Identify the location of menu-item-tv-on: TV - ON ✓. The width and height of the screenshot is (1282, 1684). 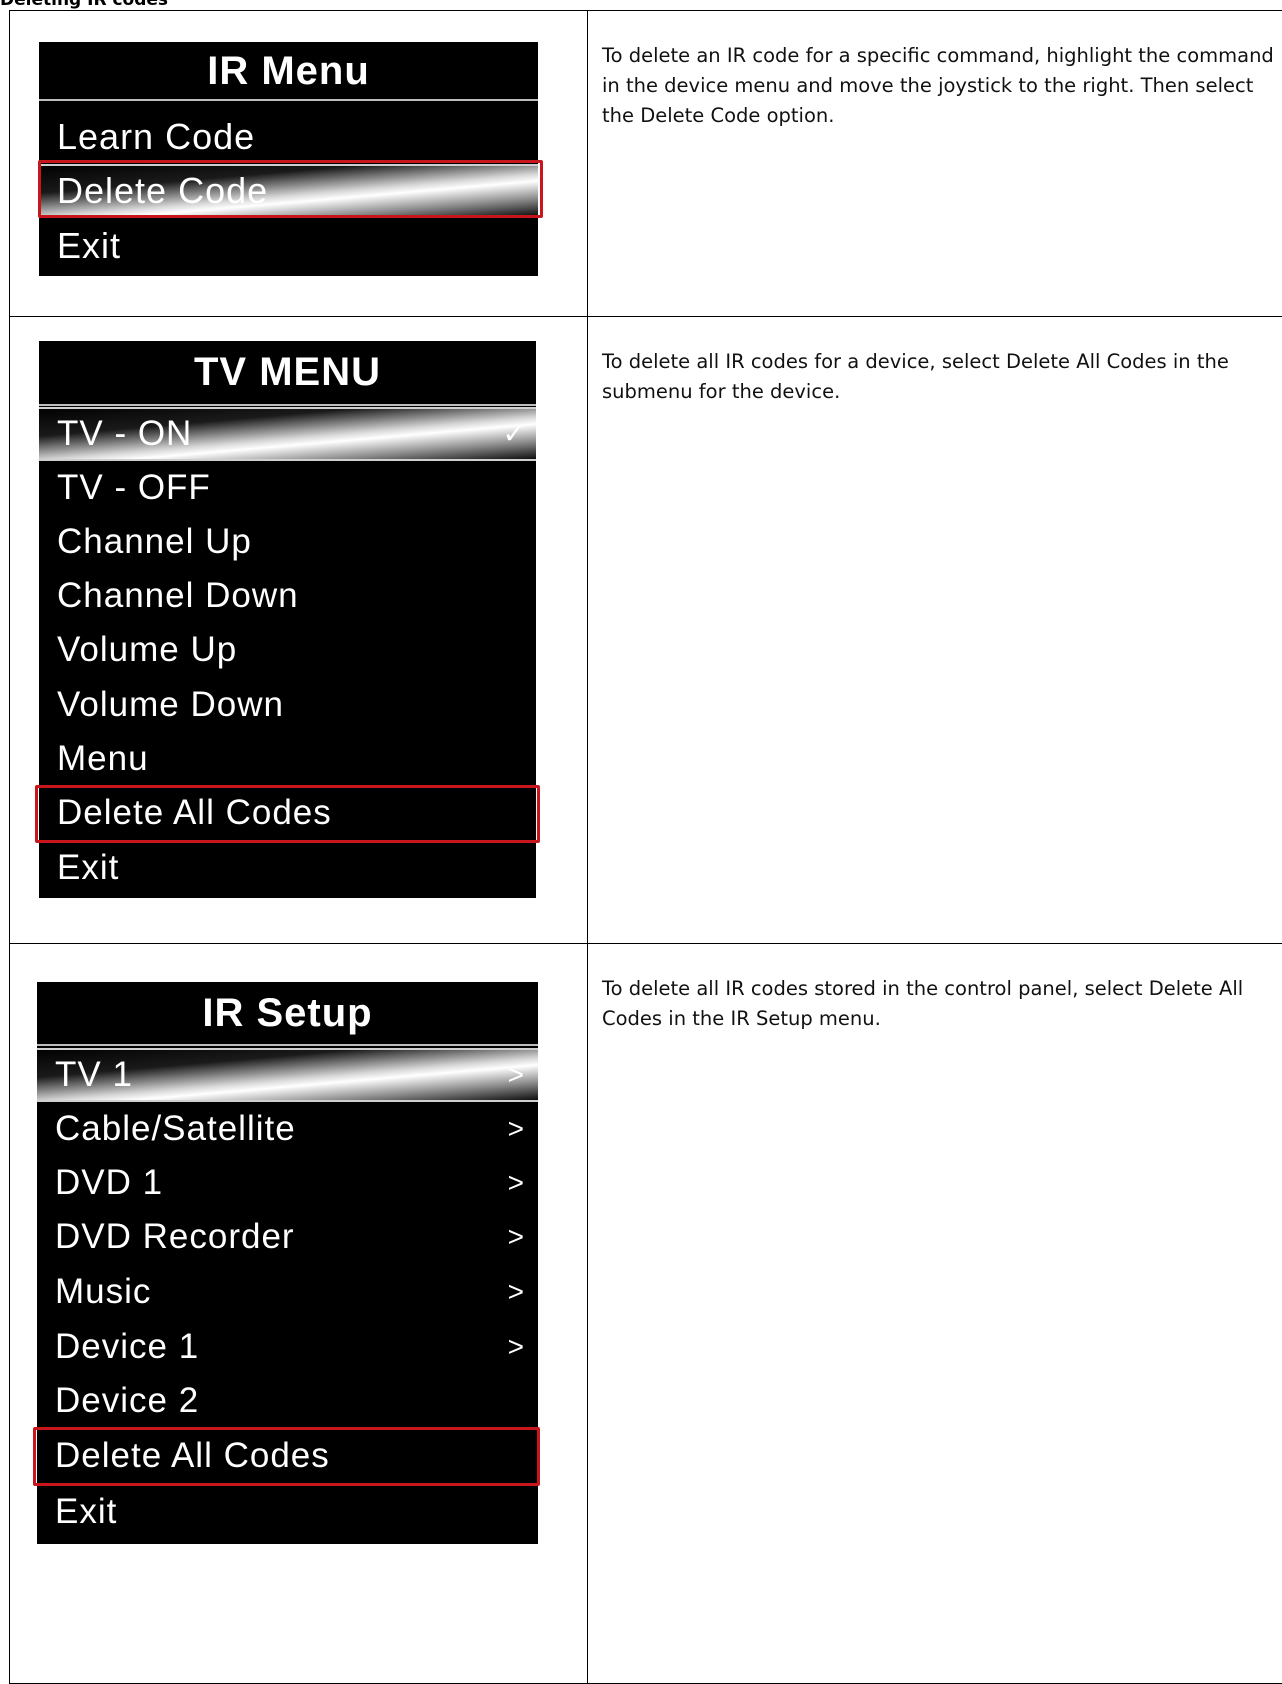
(287, 434).